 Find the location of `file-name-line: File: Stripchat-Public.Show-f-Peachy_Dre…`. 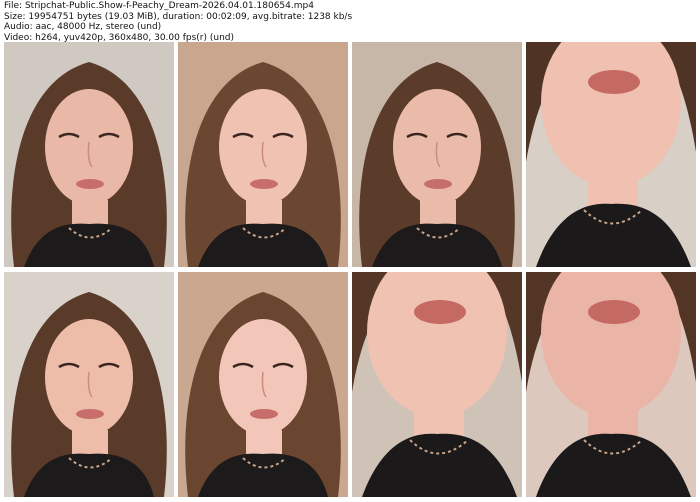

file-name-line: File: Stripchat-Public.Show-f-Peachy_Dre… is located at coordinates (159, 6).